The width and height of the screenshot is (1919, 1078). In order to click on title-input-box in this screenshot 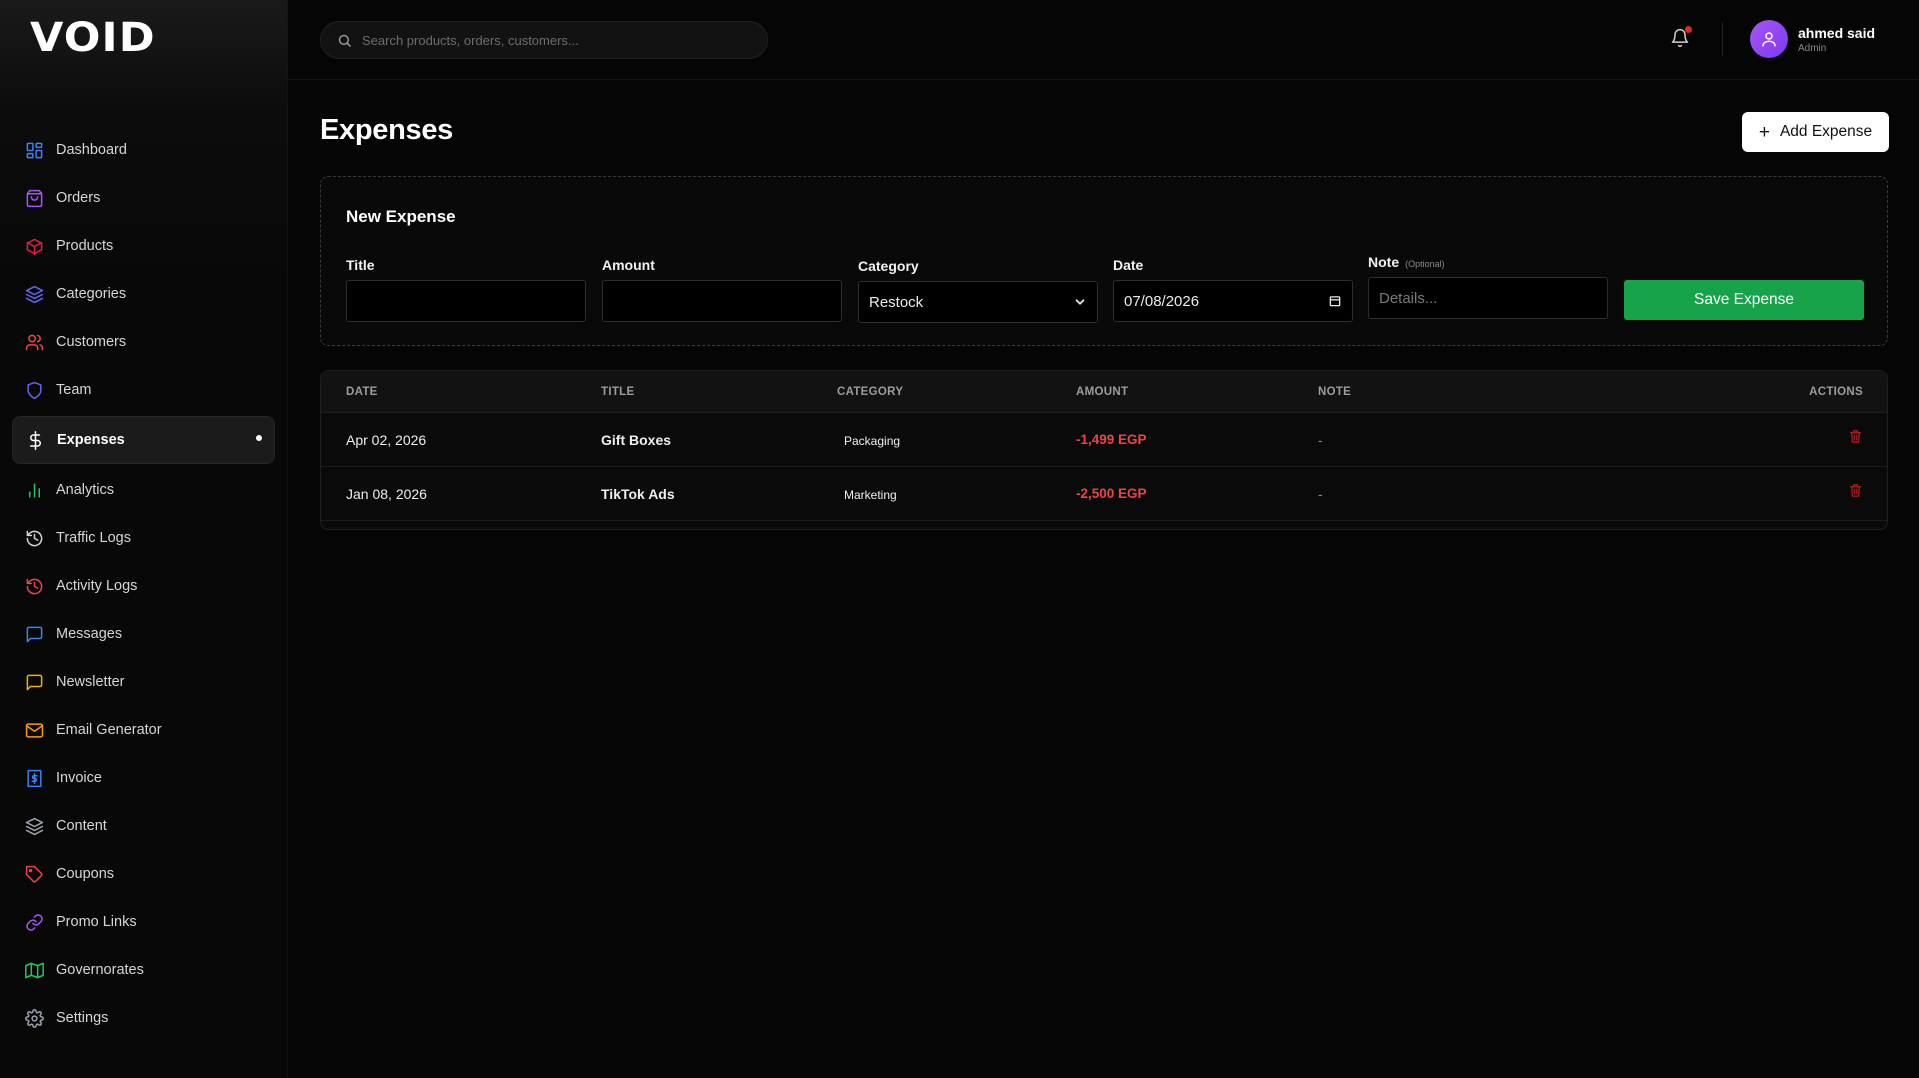, I will do `click(466, 301)`.